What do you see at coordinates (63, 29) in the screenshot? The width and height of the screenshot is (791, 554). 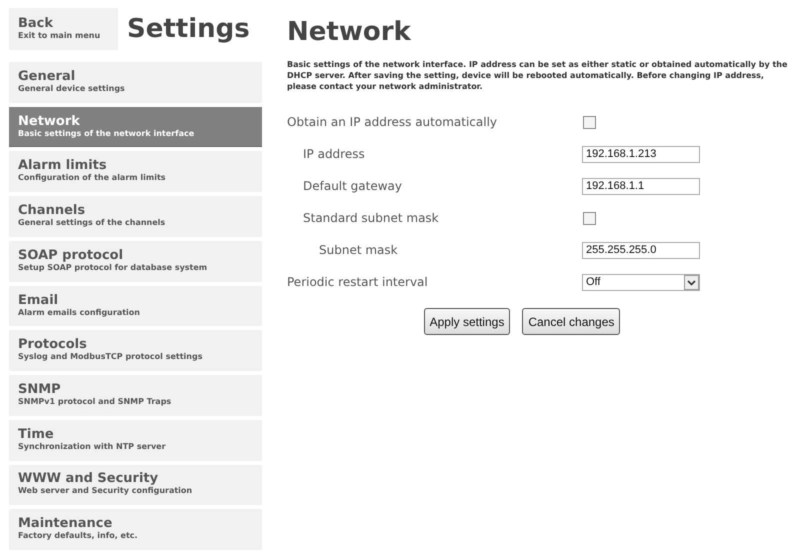 I see `back-button: Back Exit to main menu` at bounding box center [63, 29].